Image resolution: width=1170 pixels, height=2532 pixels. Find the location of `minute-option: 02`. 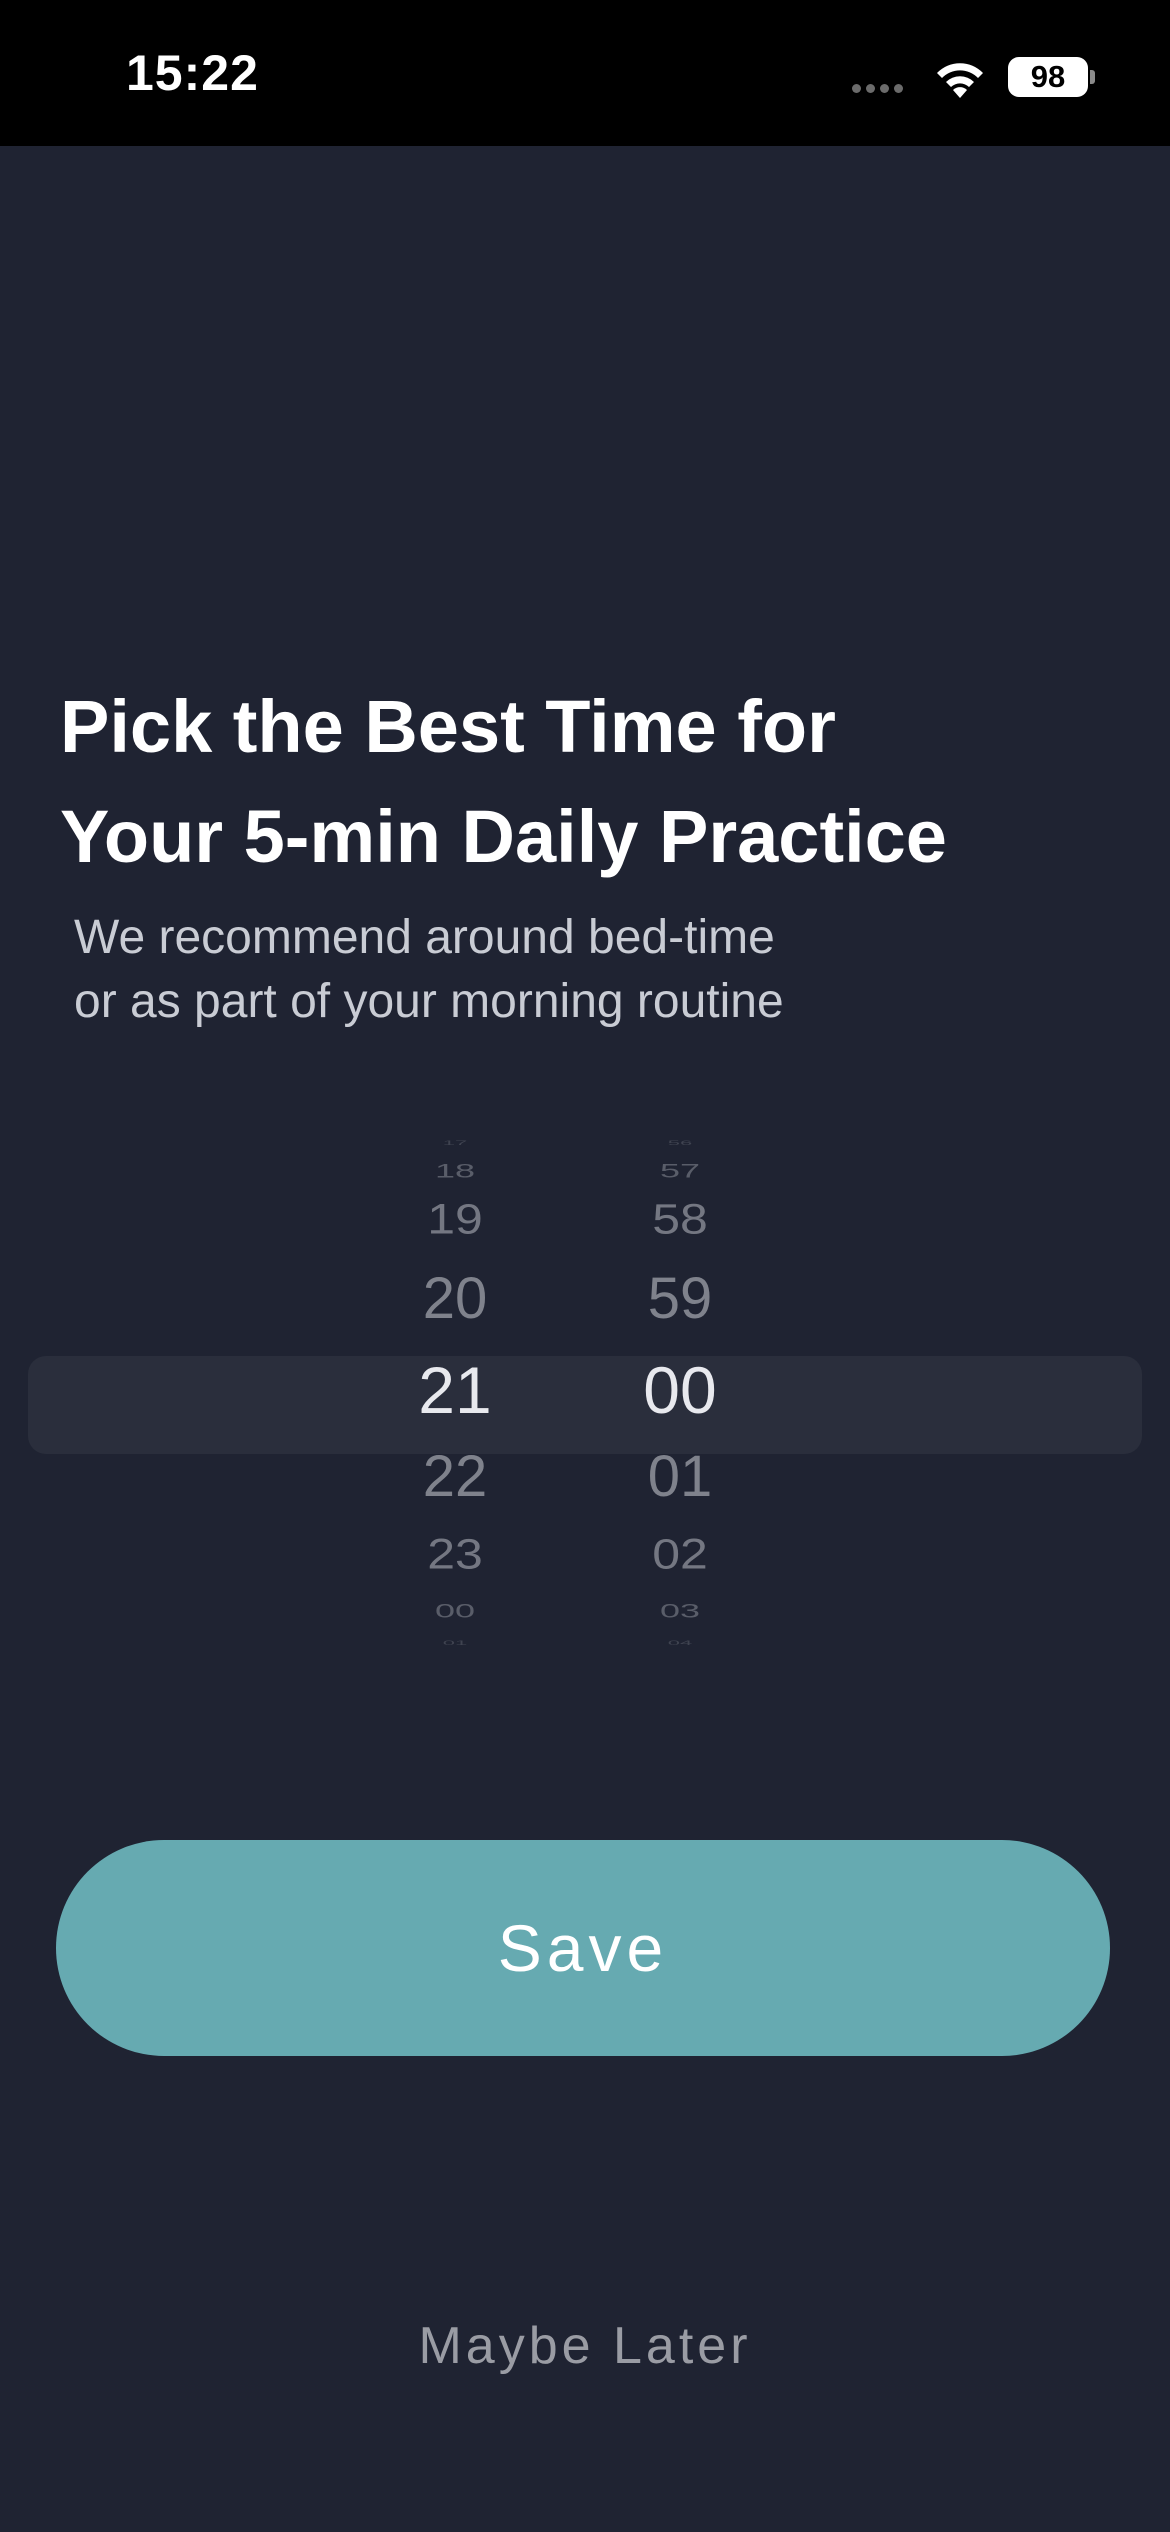

minute-option: 02 is located at coordinates (680, 1553).